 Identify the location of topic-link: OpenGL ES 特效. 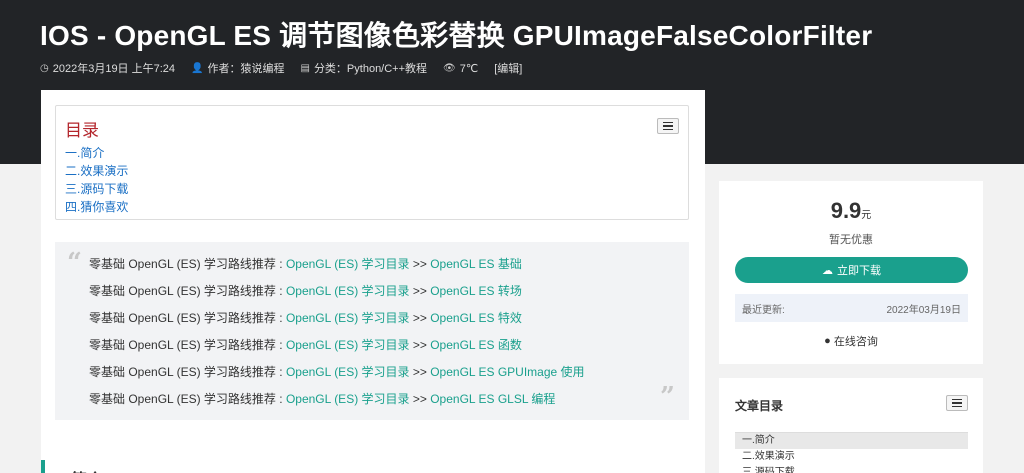
(476, 318).